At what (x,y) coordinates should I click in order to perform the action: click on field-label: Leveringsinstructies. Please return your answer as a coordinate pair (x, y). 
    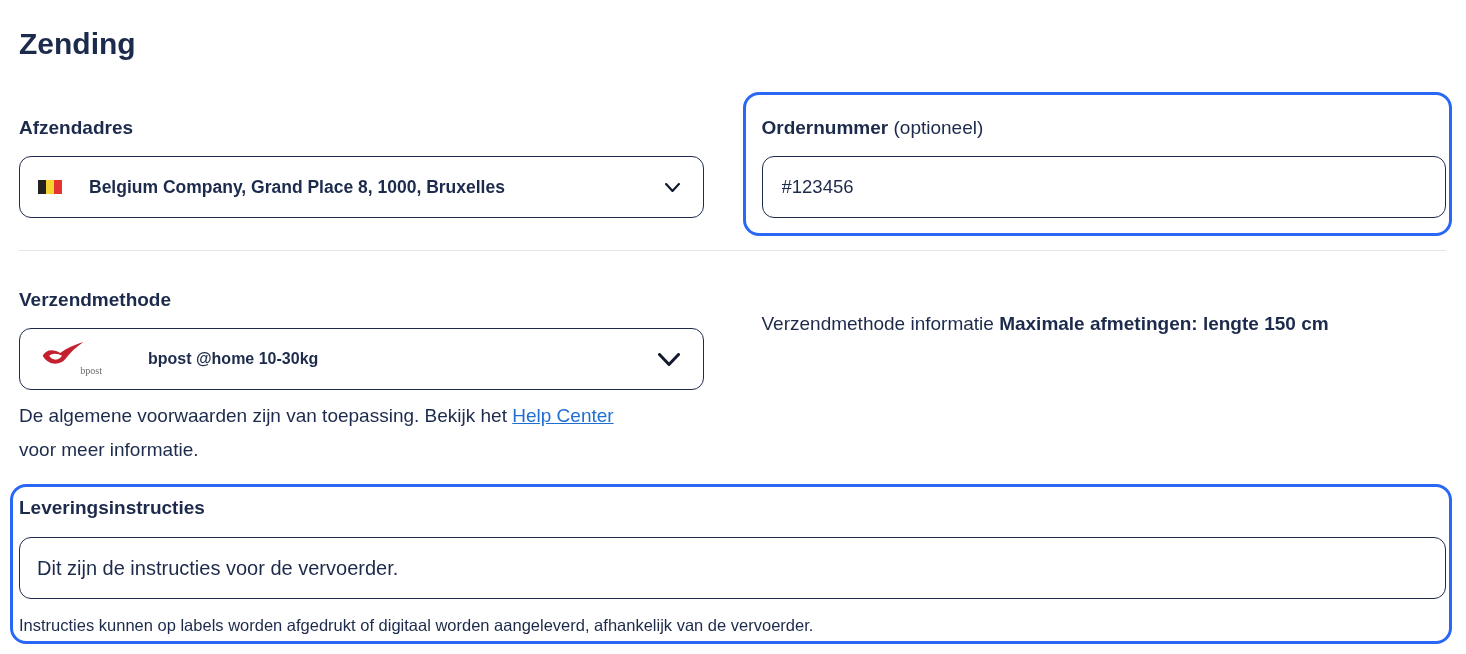
    Looking at the image, I should click on (112, 508).